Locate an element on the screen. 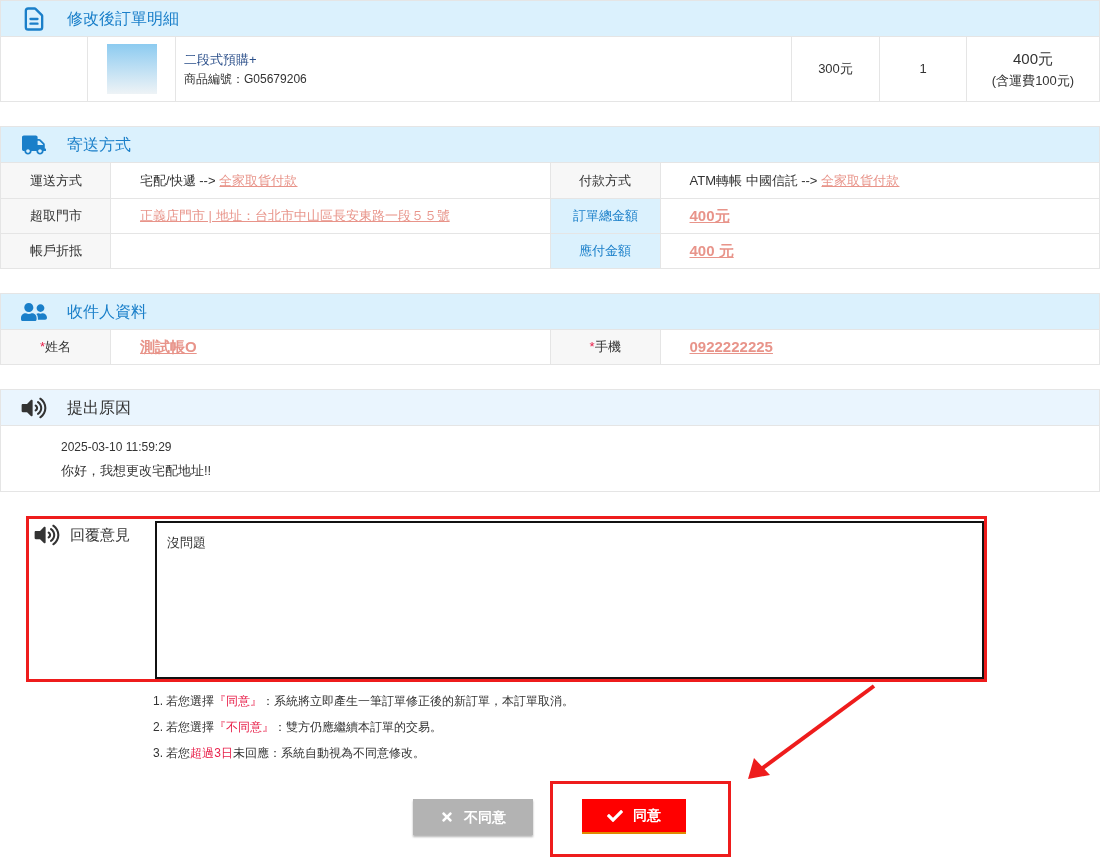 The height and width of the screenshot is (857, 1100). label-cell: 帳戶折抵 is located at coordinates (56, 251).